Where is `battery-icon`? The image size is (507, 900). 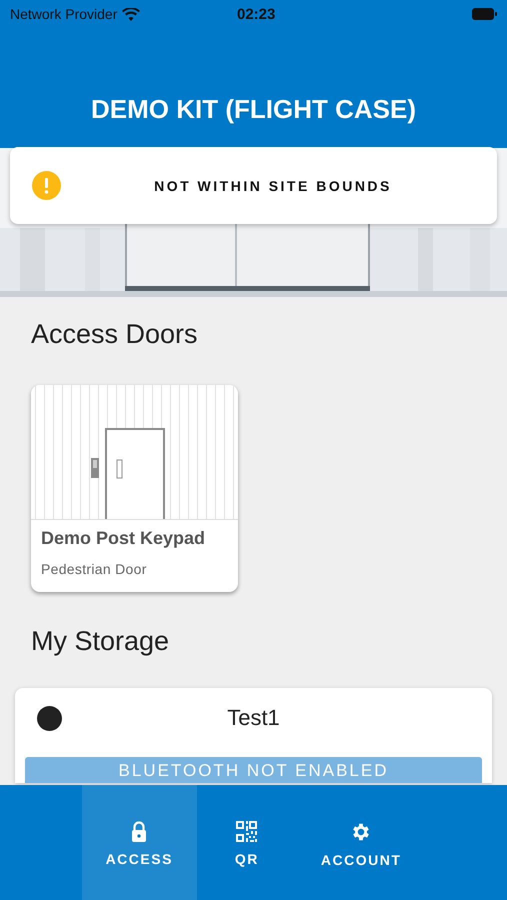
battery-icon is located at coordinates (484, 14).